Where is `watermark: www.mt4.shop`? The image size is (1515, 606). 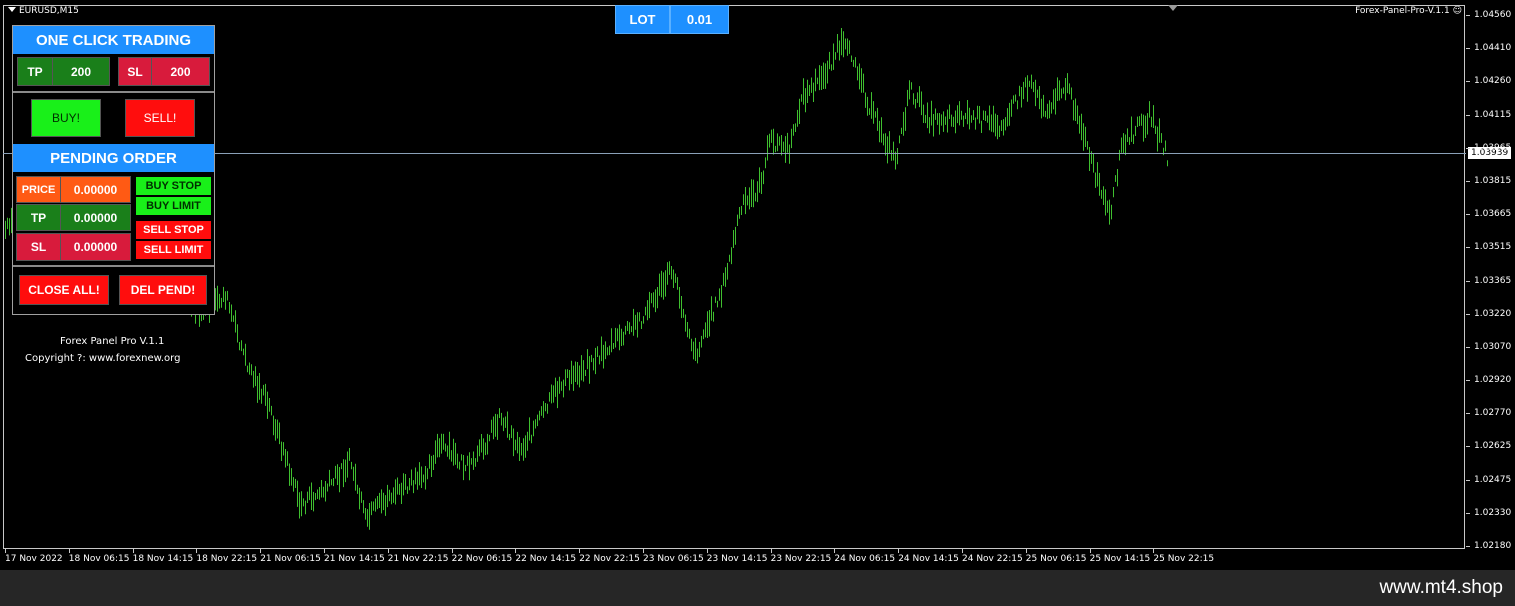
watermark: www.mt4.shop is located at coordinates (1441, 587).